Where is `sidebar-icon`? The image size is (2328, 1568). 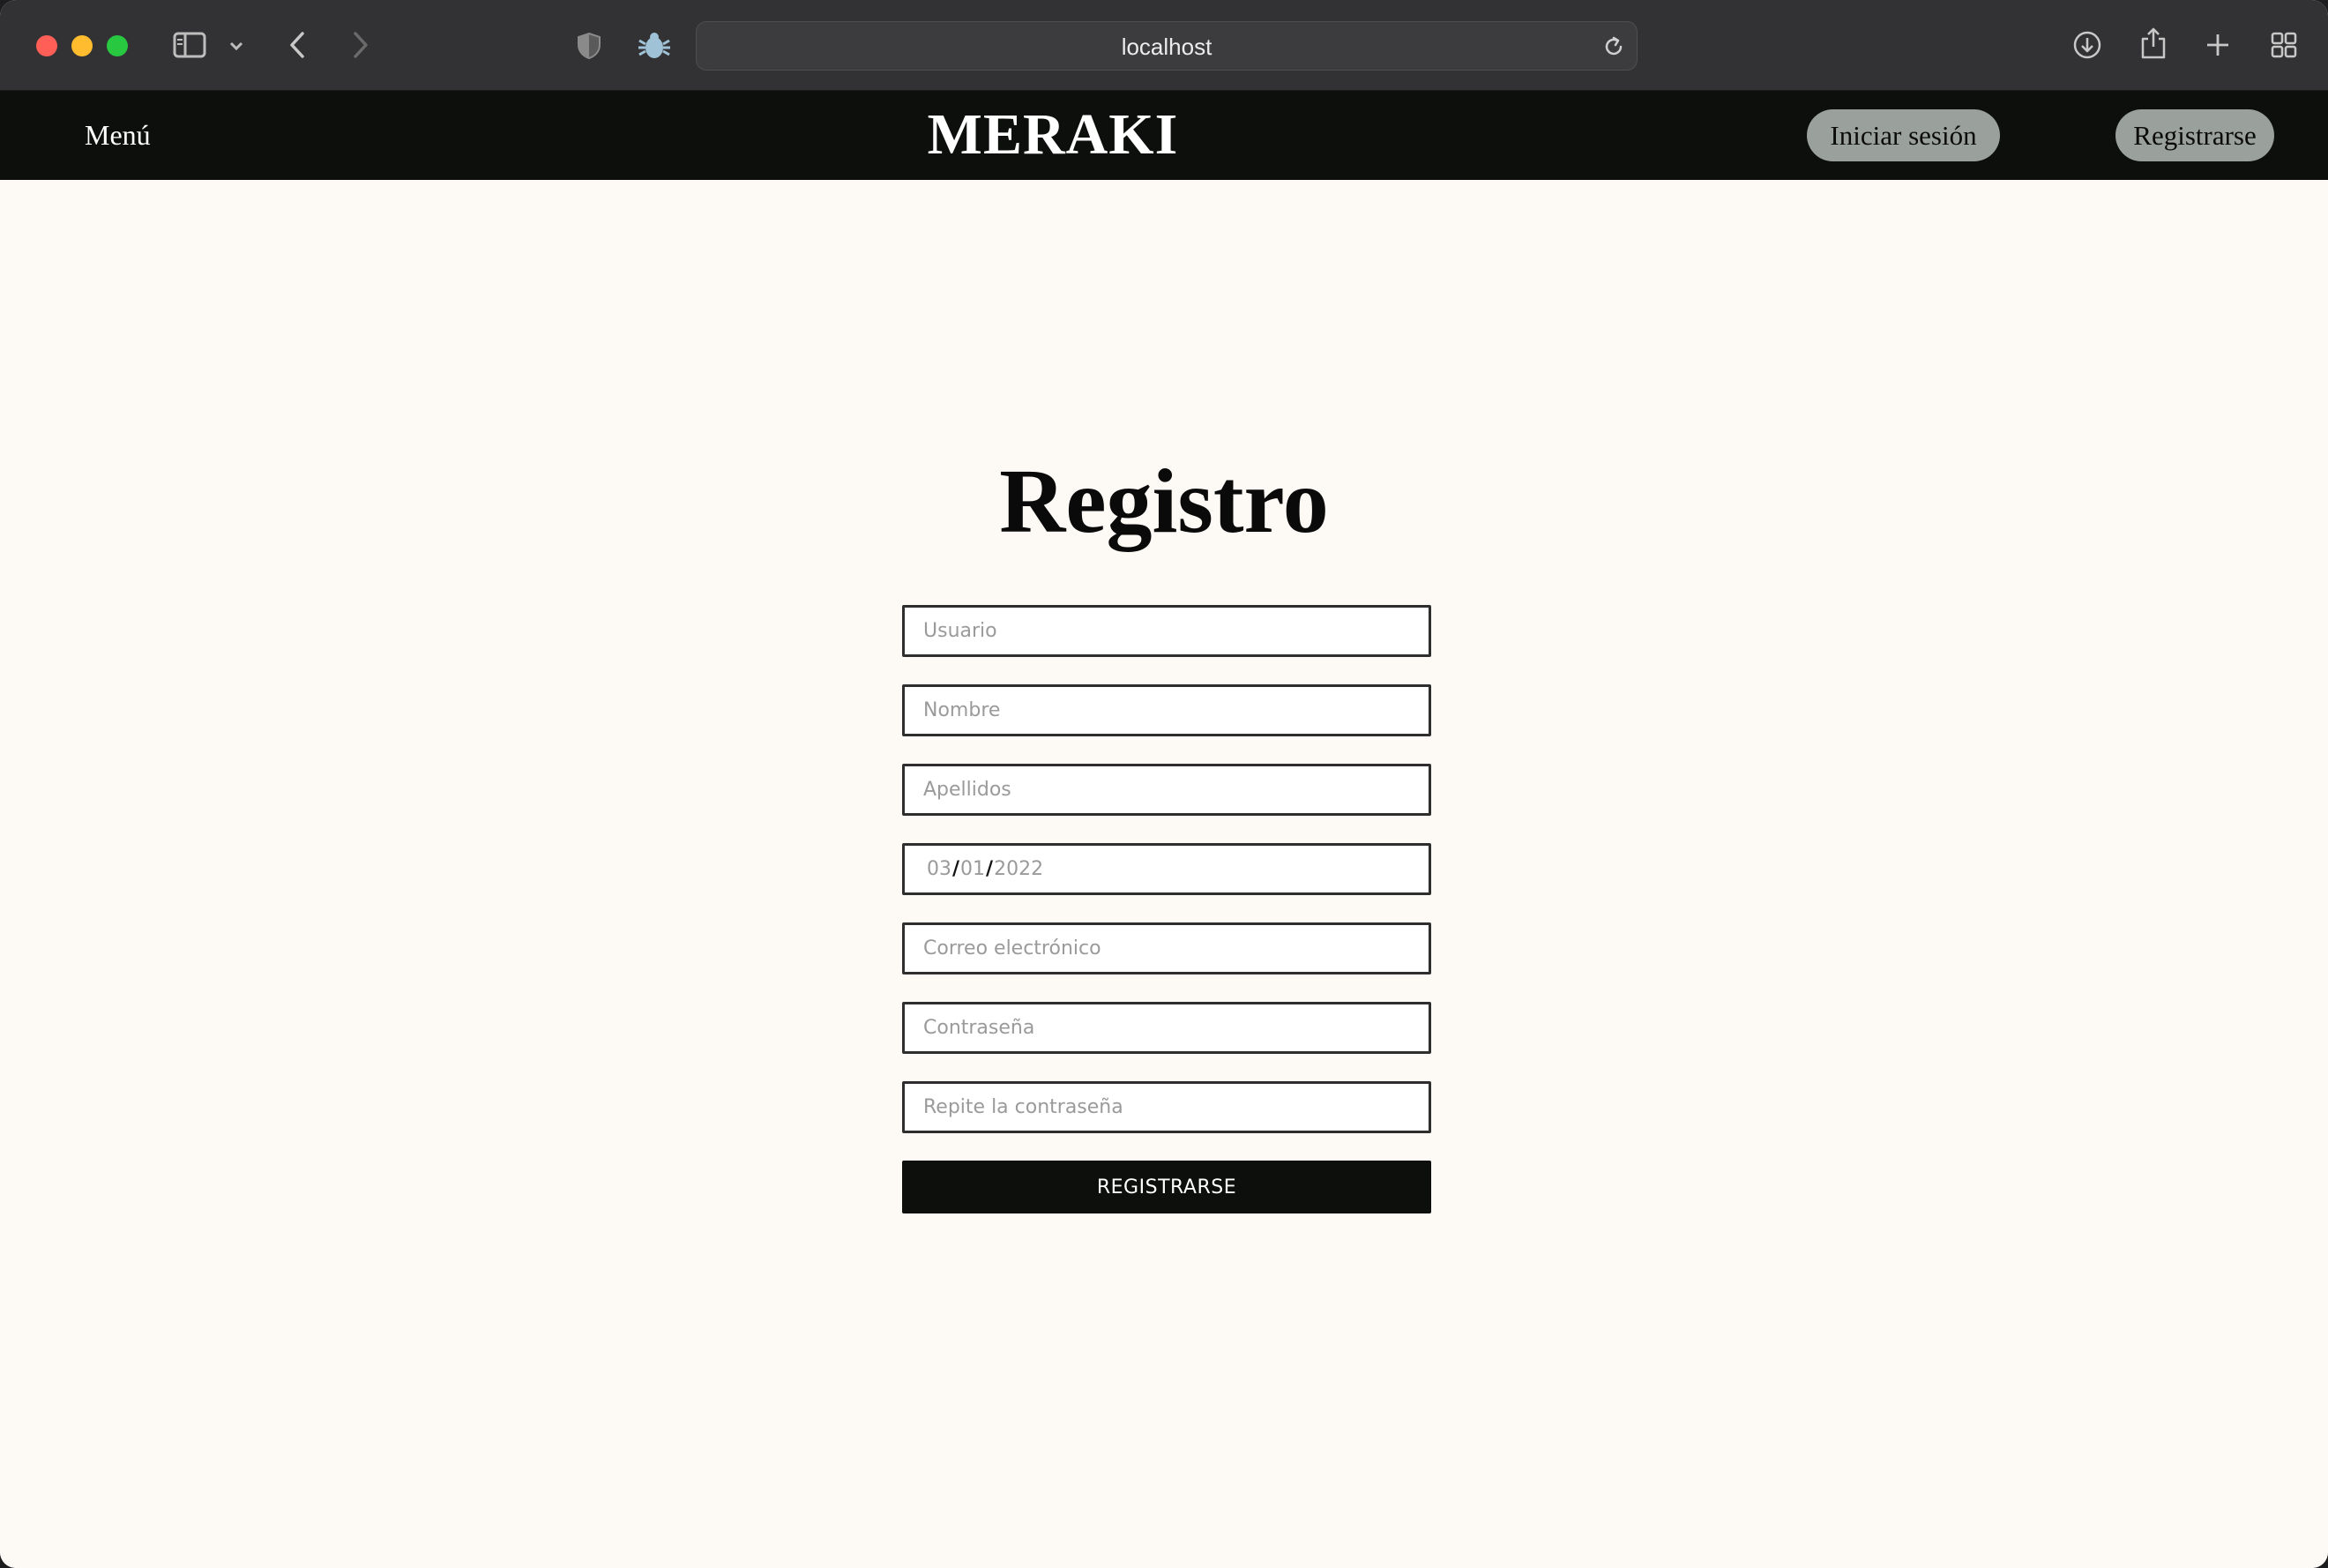
sidebar-icon is located at coordinates (189, 45).